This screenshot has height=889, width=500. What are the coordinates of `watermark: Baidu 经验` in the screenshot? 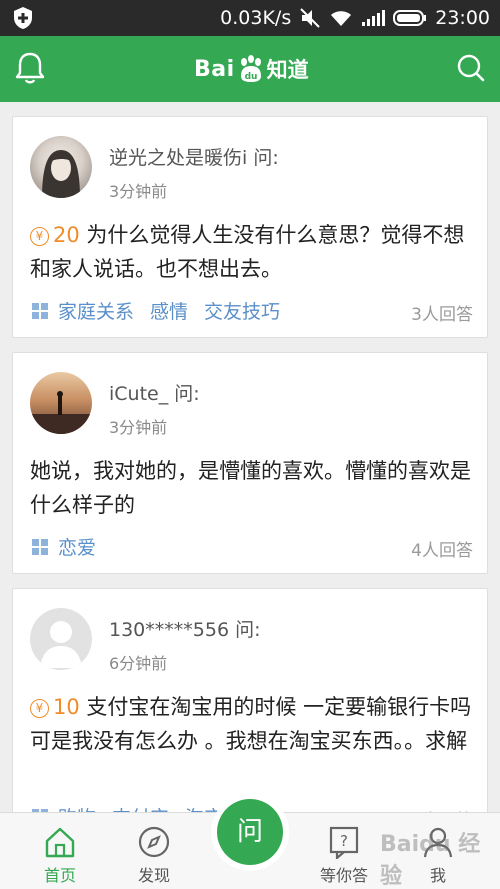 It's located at (430, 860).